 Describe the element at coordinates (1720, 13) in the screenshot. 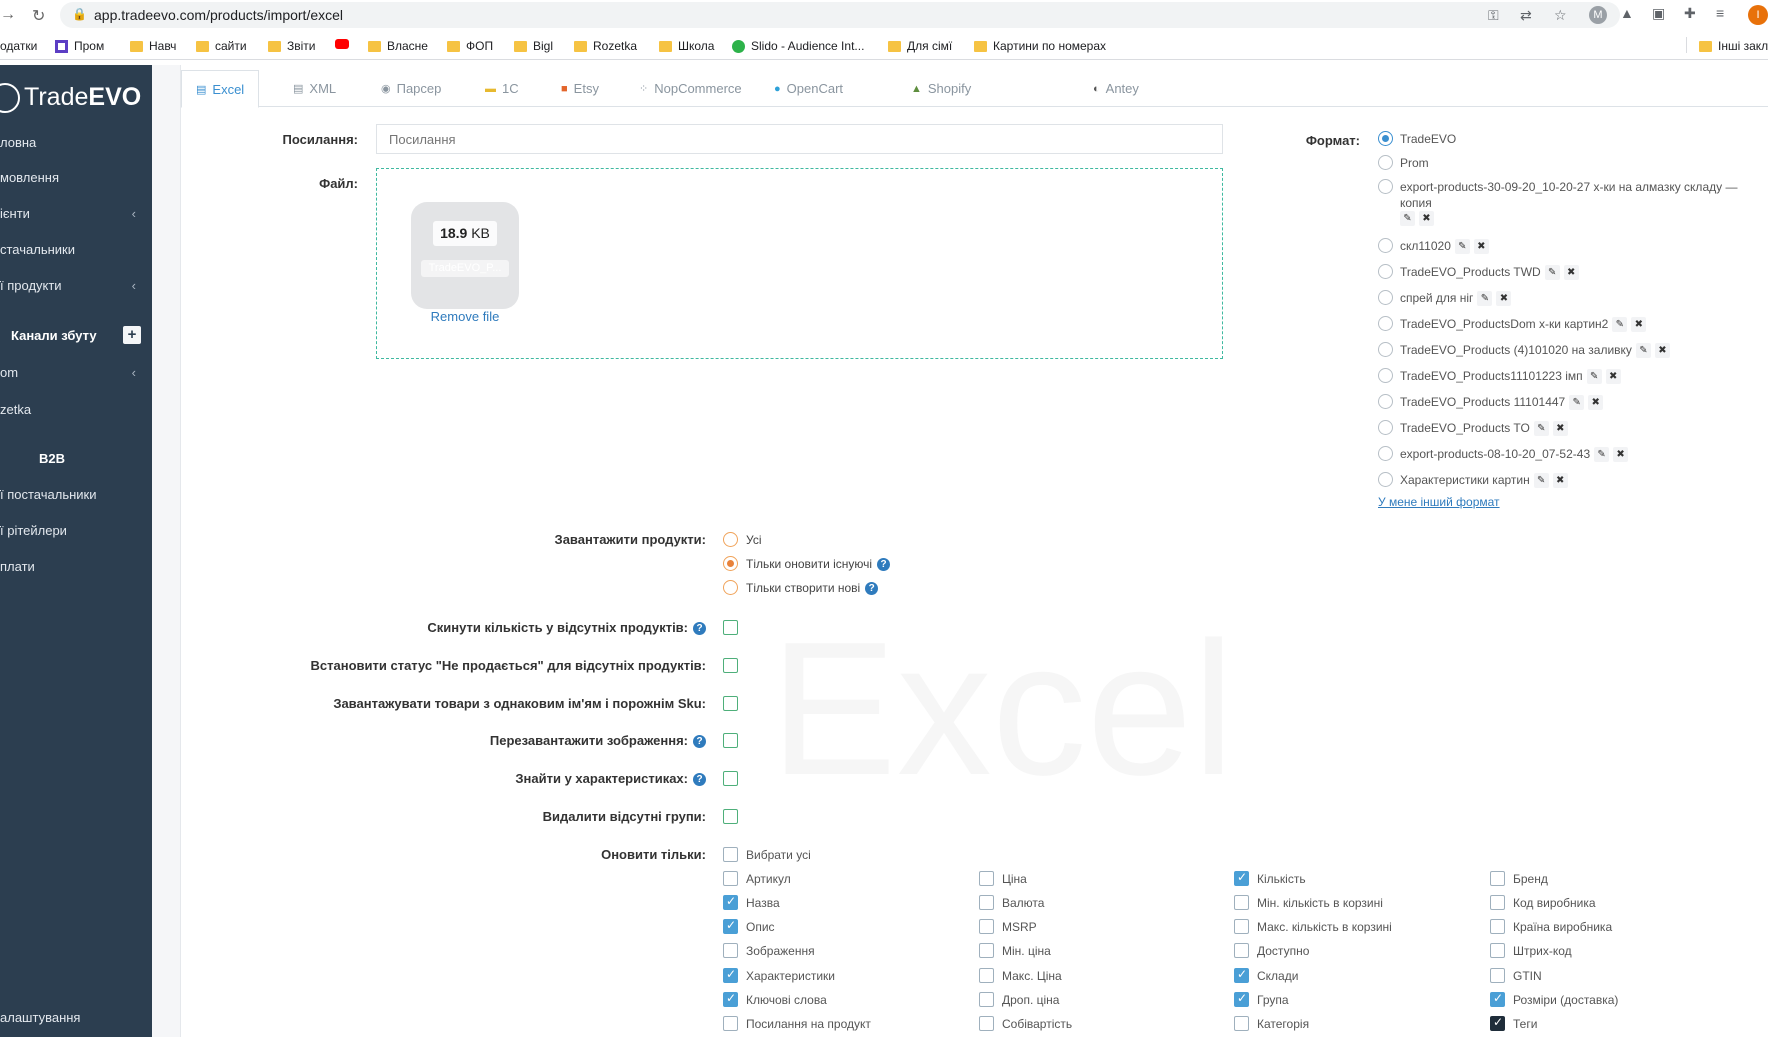

I see `playlist-icon: ≡` at that location.